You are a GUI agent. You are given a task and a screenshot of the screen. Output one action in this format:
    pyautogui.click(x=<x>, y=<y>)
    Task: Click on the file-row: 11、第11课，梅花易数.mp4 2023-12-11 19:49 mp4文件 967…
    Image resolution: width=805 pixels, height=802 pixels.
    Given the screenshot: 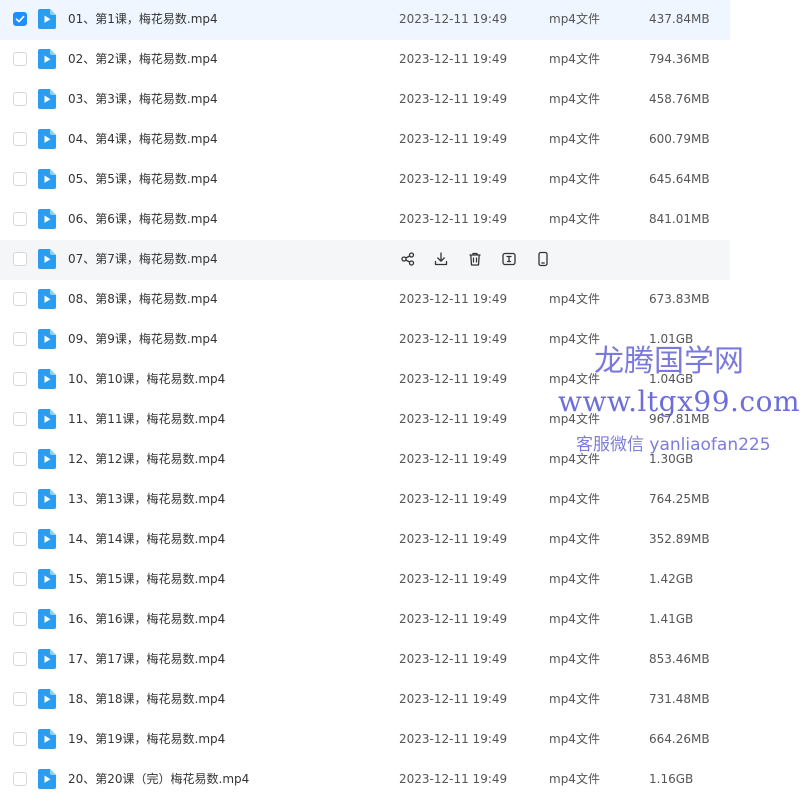 What is the action you would take?
    pyautogui.click(x=365, y=420)
    